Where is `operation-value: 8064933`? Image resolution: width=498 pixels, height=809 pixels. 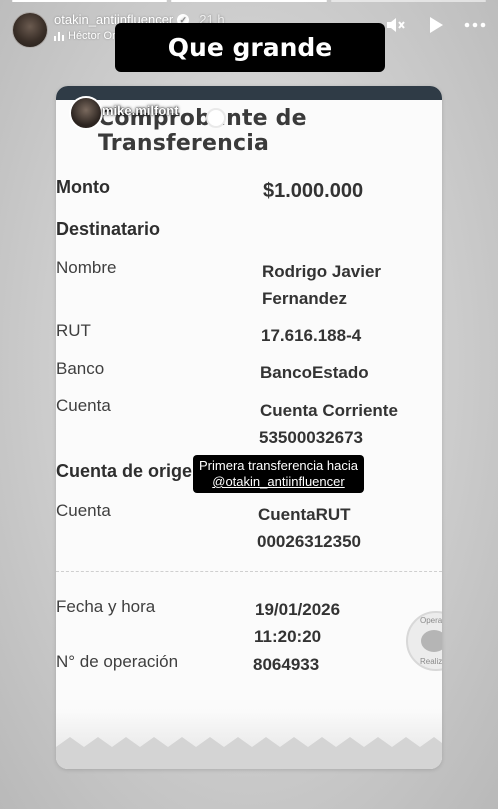 operation-value: 8064933 is located at coordinates (286, 664).